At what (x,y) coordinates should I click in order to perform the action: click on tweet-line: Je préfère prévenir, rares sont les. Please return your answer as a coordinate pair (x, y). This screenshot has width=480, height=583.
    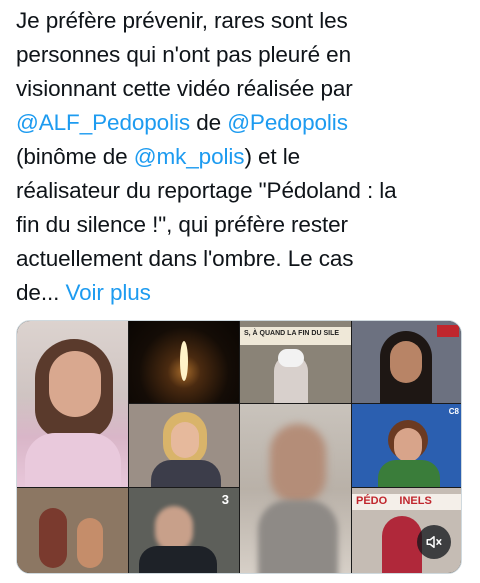
    Looking at the image, I should click on (182, 20).